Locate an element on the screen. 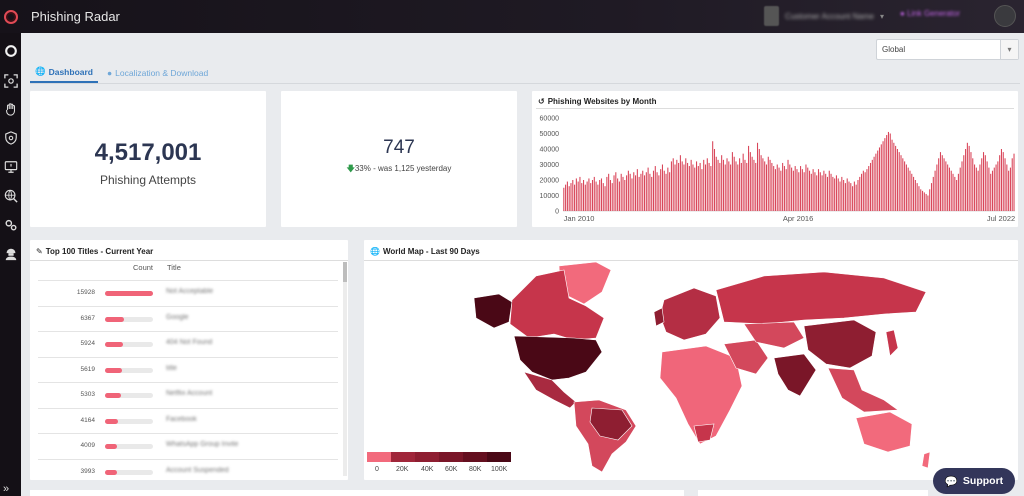 This screenshot has height=496, width=1024. globe-search-icon is located at coordinates (10, 195).